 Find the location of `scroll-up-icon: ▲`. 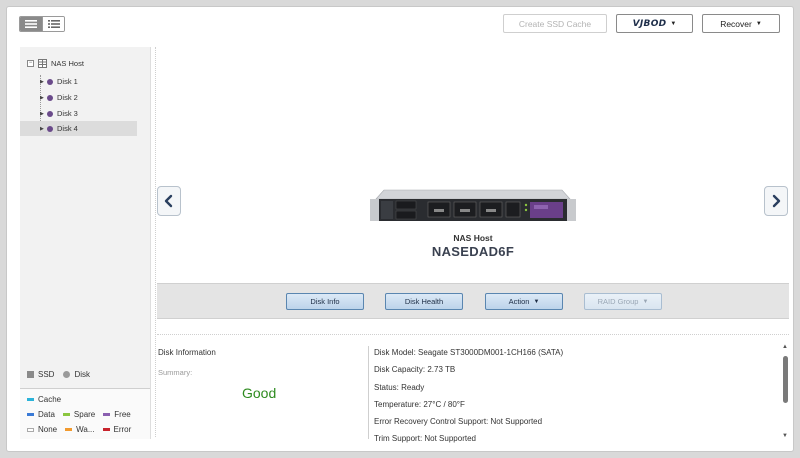

scroll-up-icon: ▲ is located at coordinates (785, 347).